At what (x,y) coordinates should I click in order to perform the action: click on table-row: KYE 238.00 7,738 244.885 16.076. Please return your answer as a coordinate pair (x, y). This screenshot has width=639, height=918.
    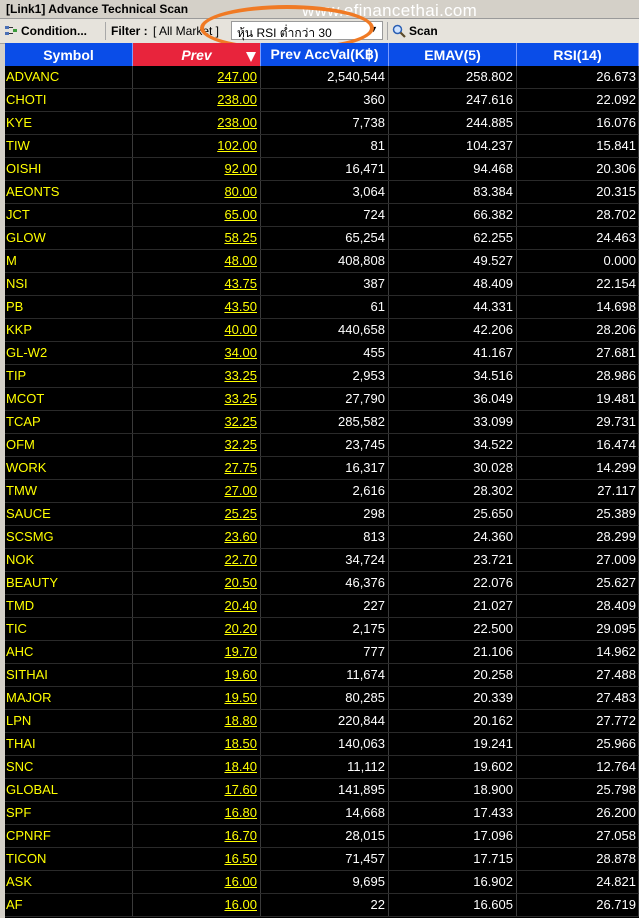
    Looking at the image, I should click on (322, 123).